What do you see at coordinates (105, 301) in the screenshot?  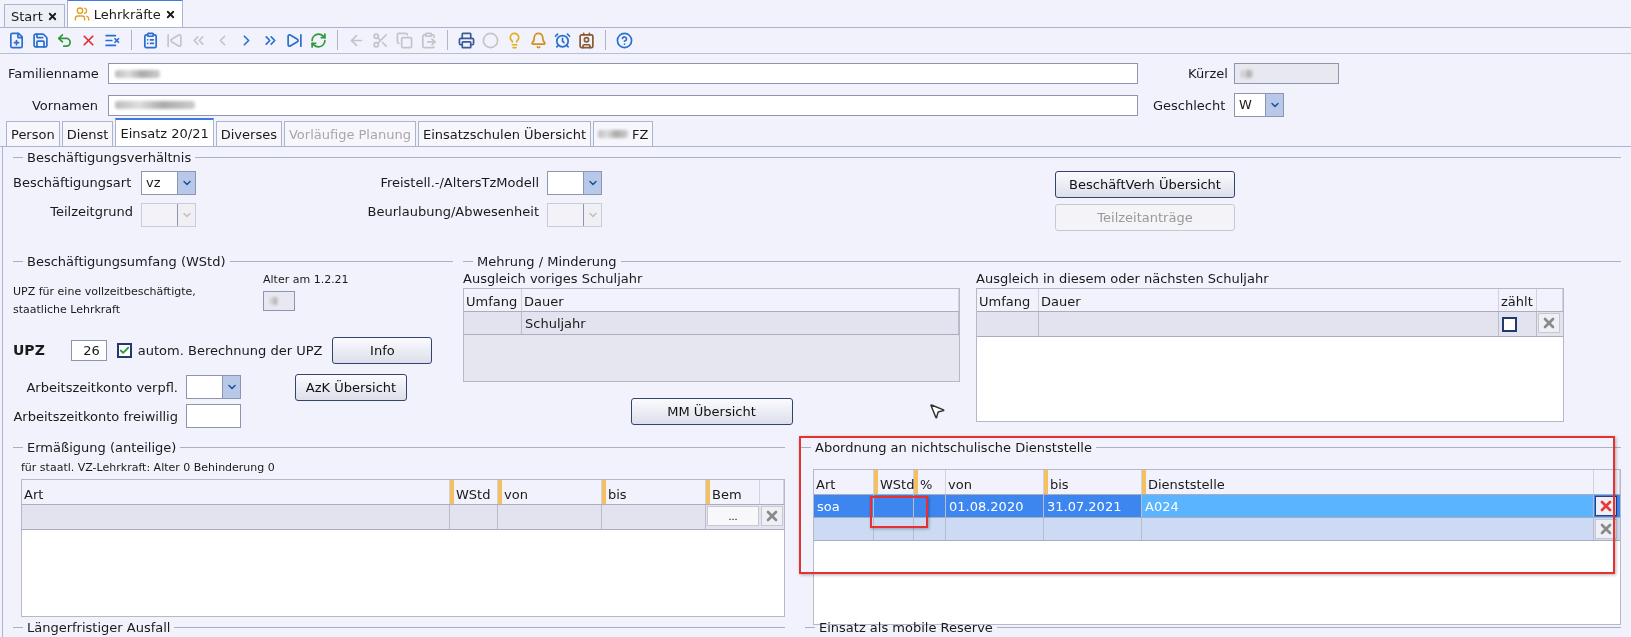 I see `note-text: UPZ für eine vollzeitbeschäftigte, staatliche Lehrkraft` at bounding box center [105, 301].